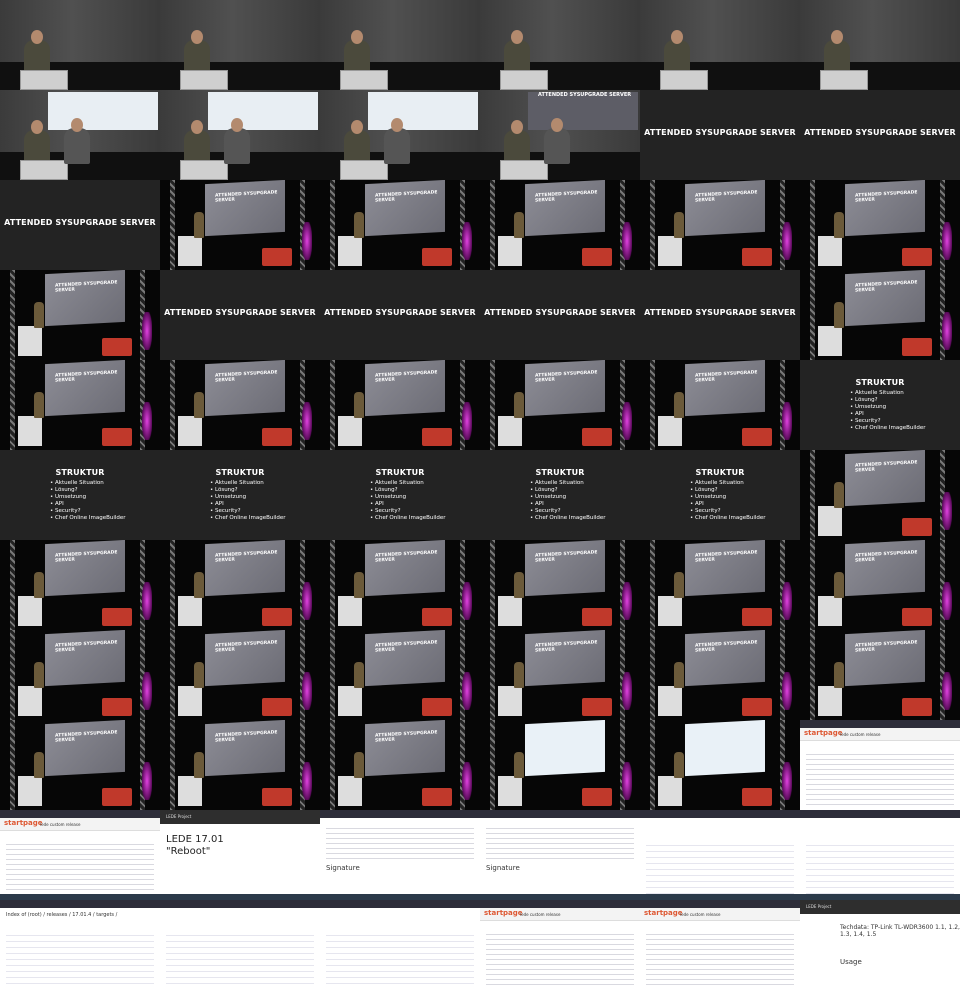 This screenshot has width=960, height=990. I want to click on struktur-item: Aktuelle Situation, so click(728, 483).